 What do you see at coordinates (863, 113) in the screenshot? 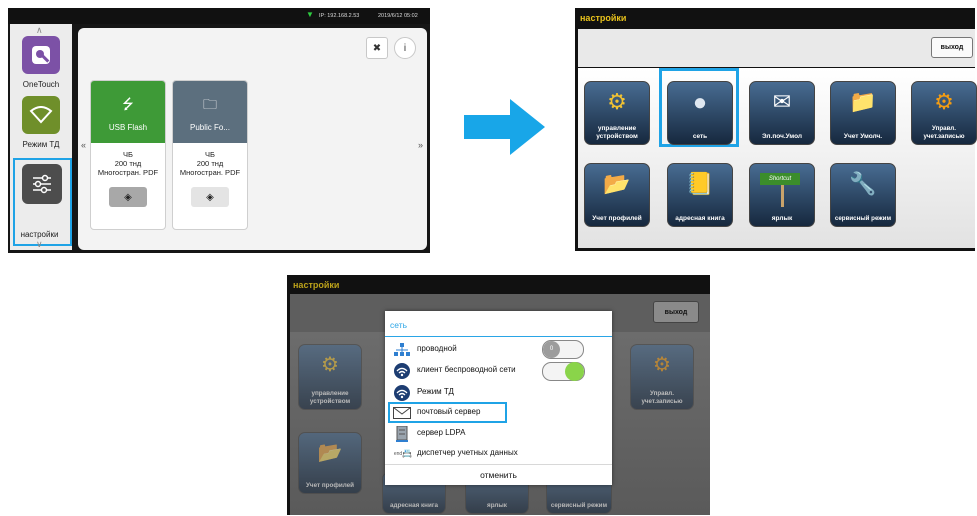
I see `default-account-tile: 📁 Учет Умолч.` at bounding box center [863, 113].